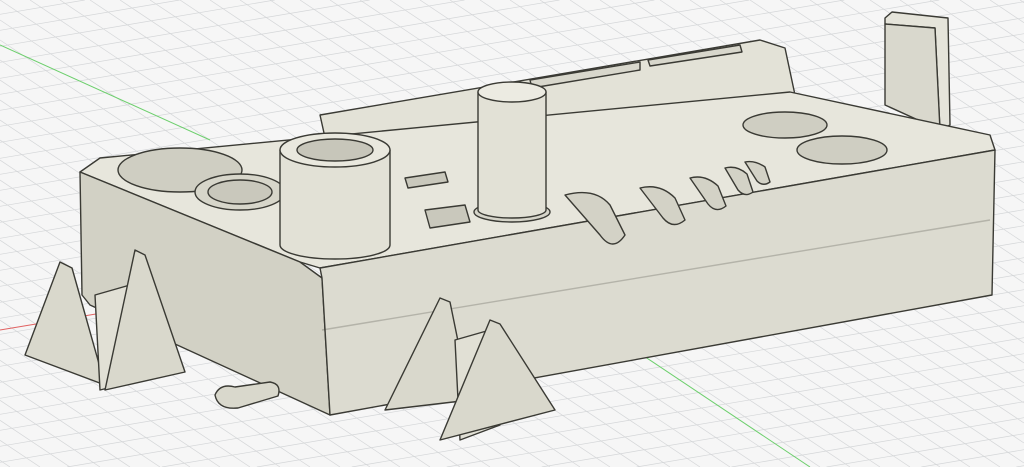 The width and height of the screenshot is (1024, 467). I want to click on pin-cylinder, so click(512, 152).